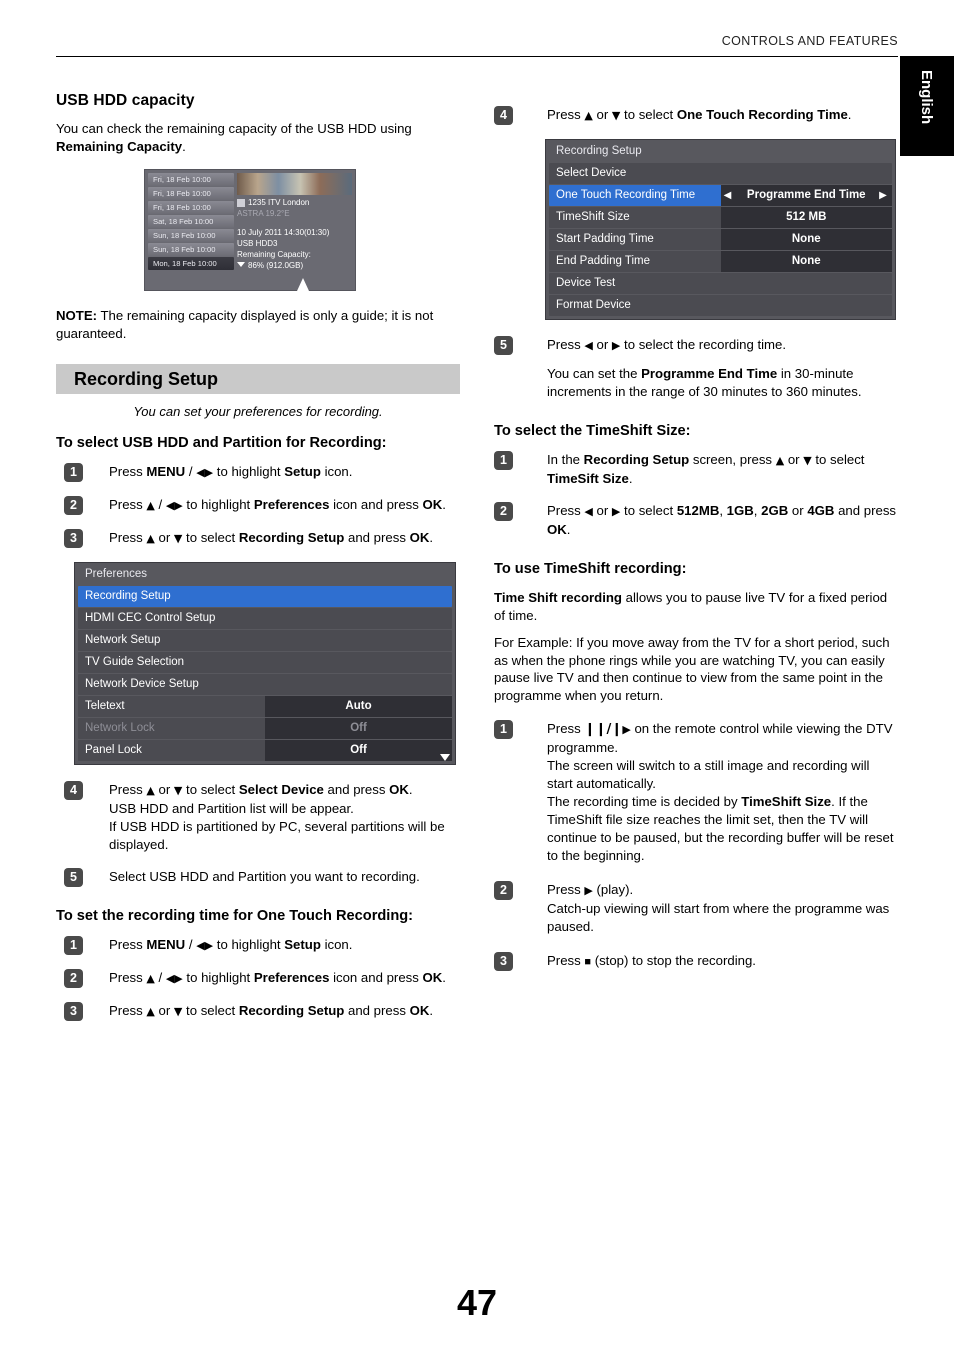  Describe the element at coordinates (883, 195) in the screenshot. I see `chevron-right-icon: ▶` at that location.